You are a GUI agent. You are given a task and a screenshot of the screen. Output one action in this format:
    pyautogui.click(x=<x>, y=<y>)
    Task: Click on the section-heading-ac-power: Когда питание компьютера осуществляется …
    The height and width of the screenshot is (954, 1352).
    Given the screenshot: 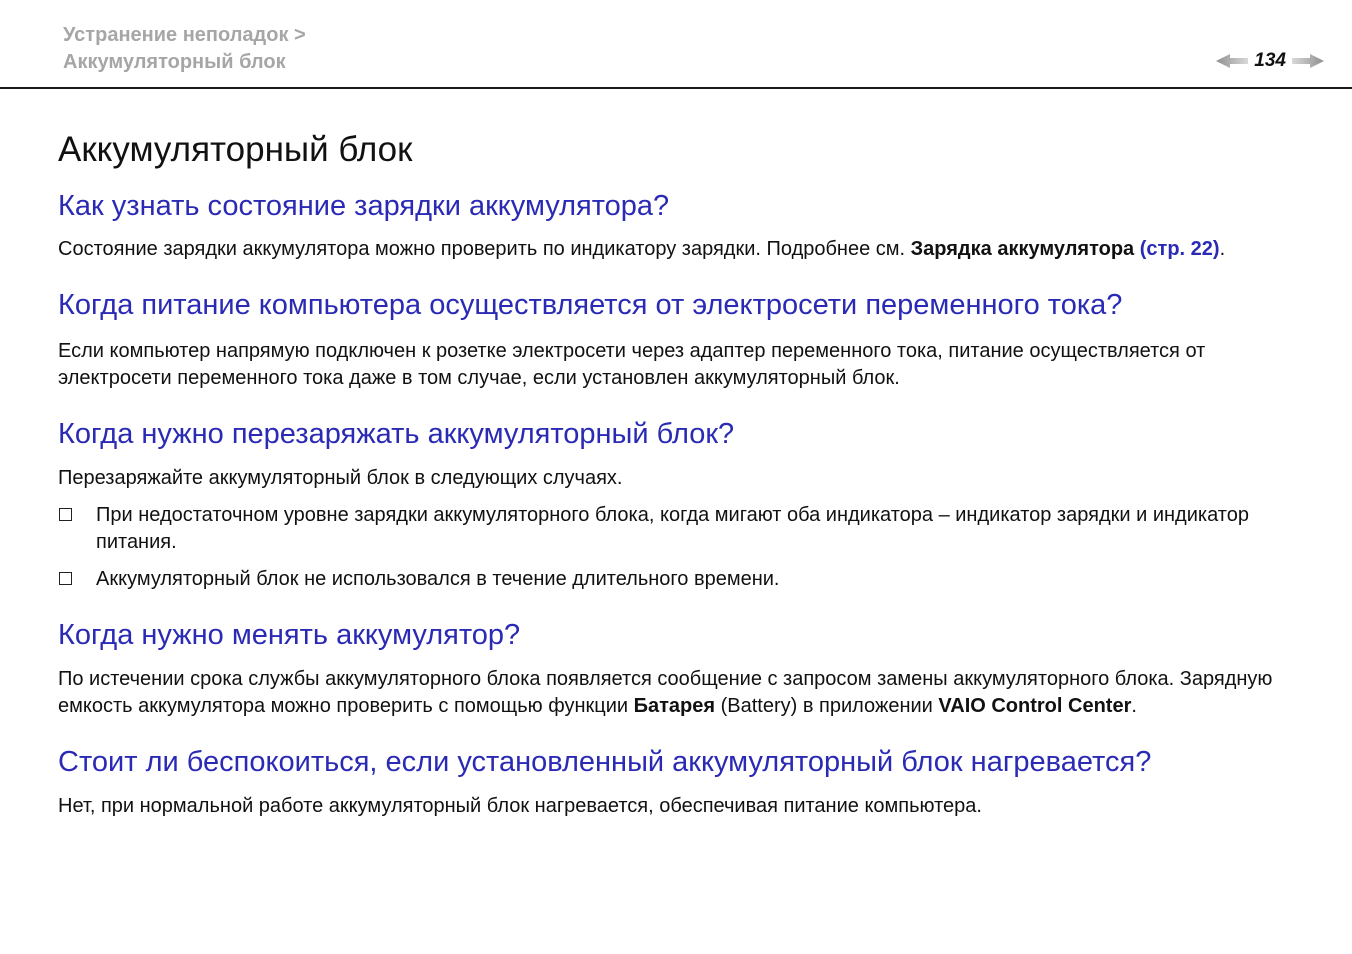 What is the action you would take?
    pyautogui.click(x=590, y=305)
    